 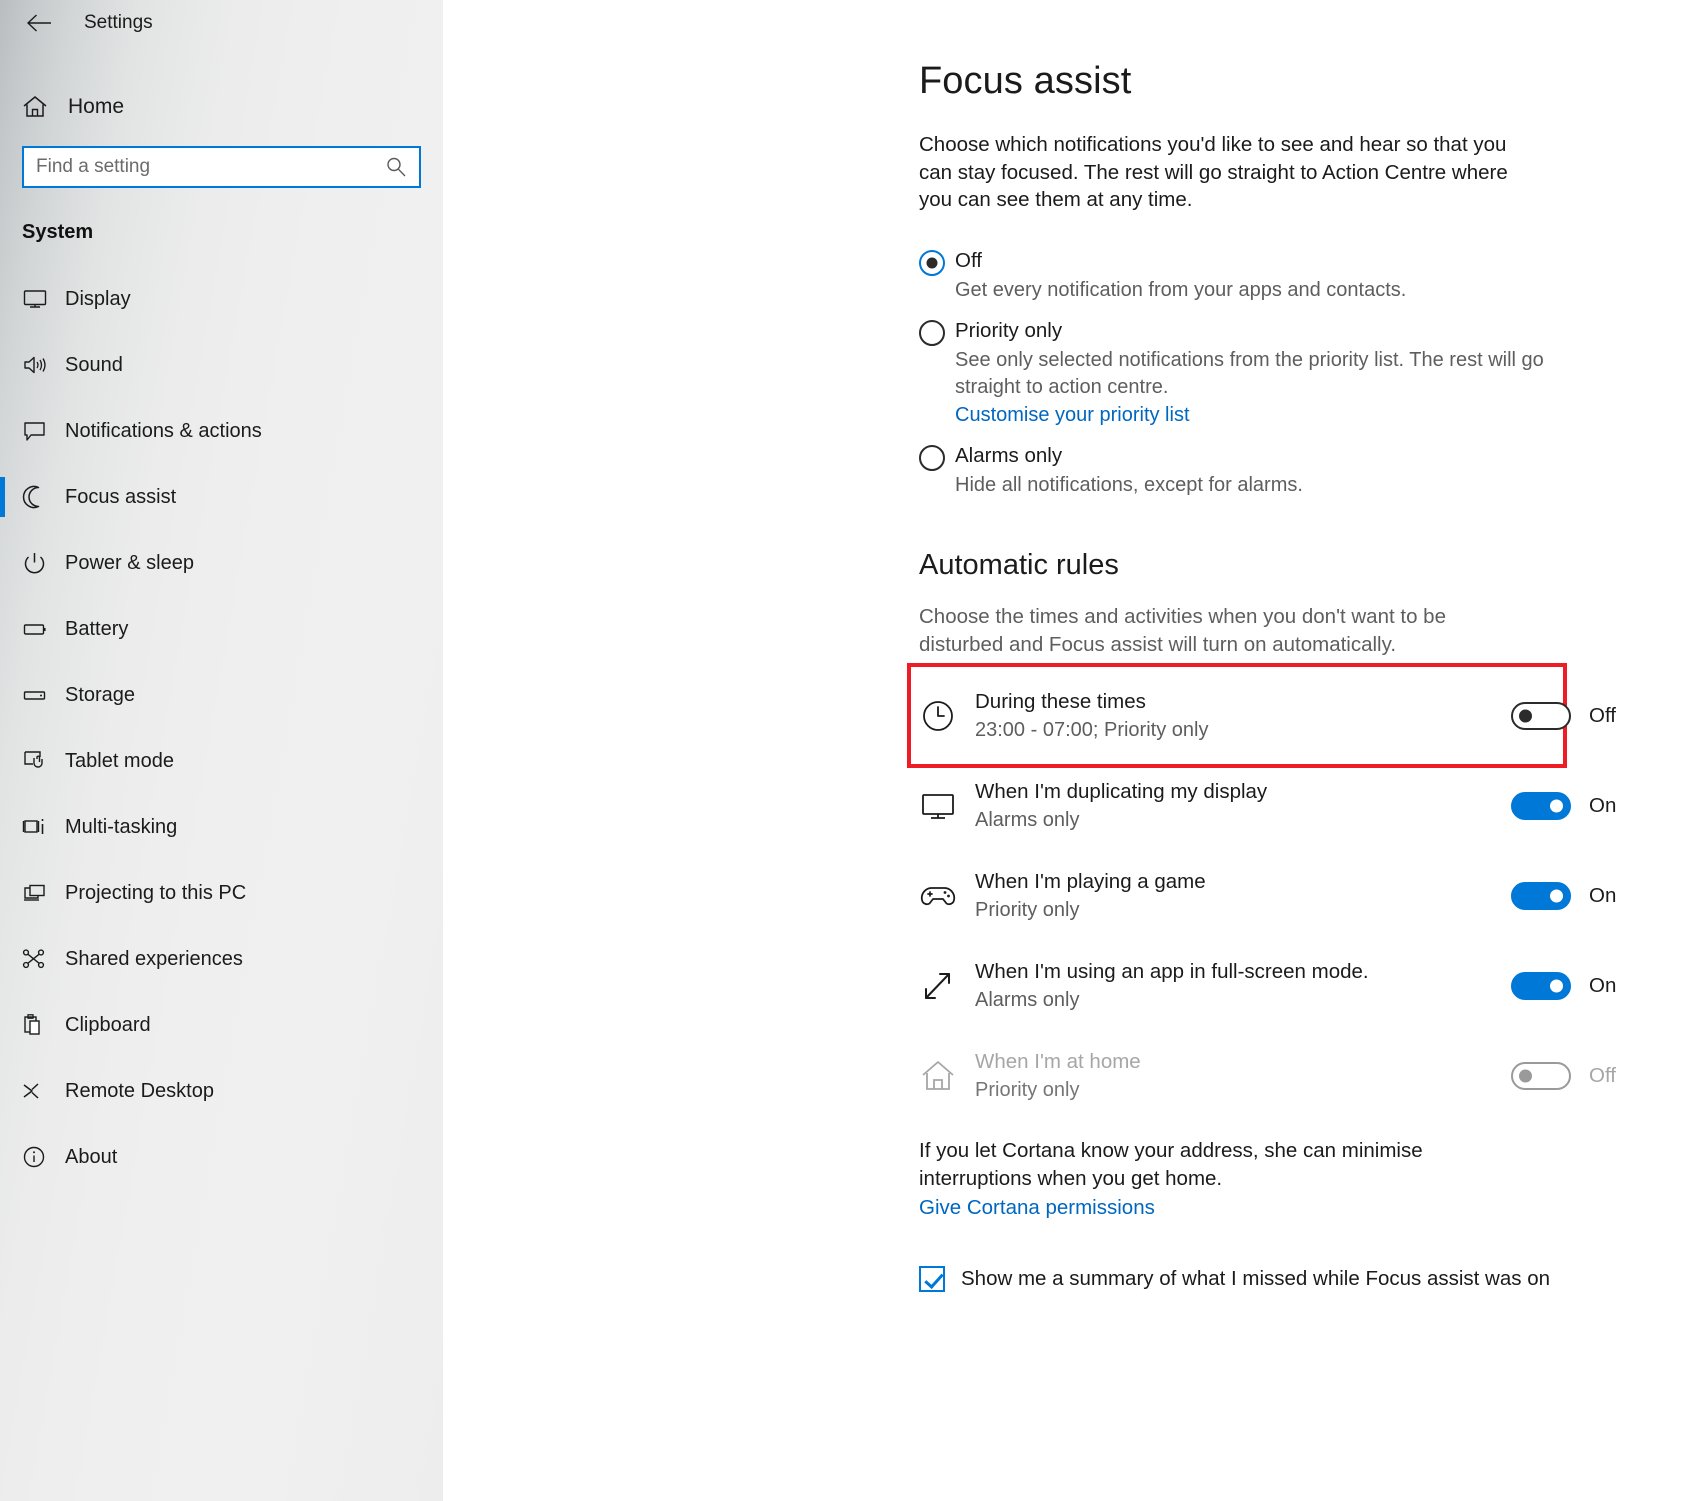 I want to click on selection-indicator, so click(x=2, y=497).